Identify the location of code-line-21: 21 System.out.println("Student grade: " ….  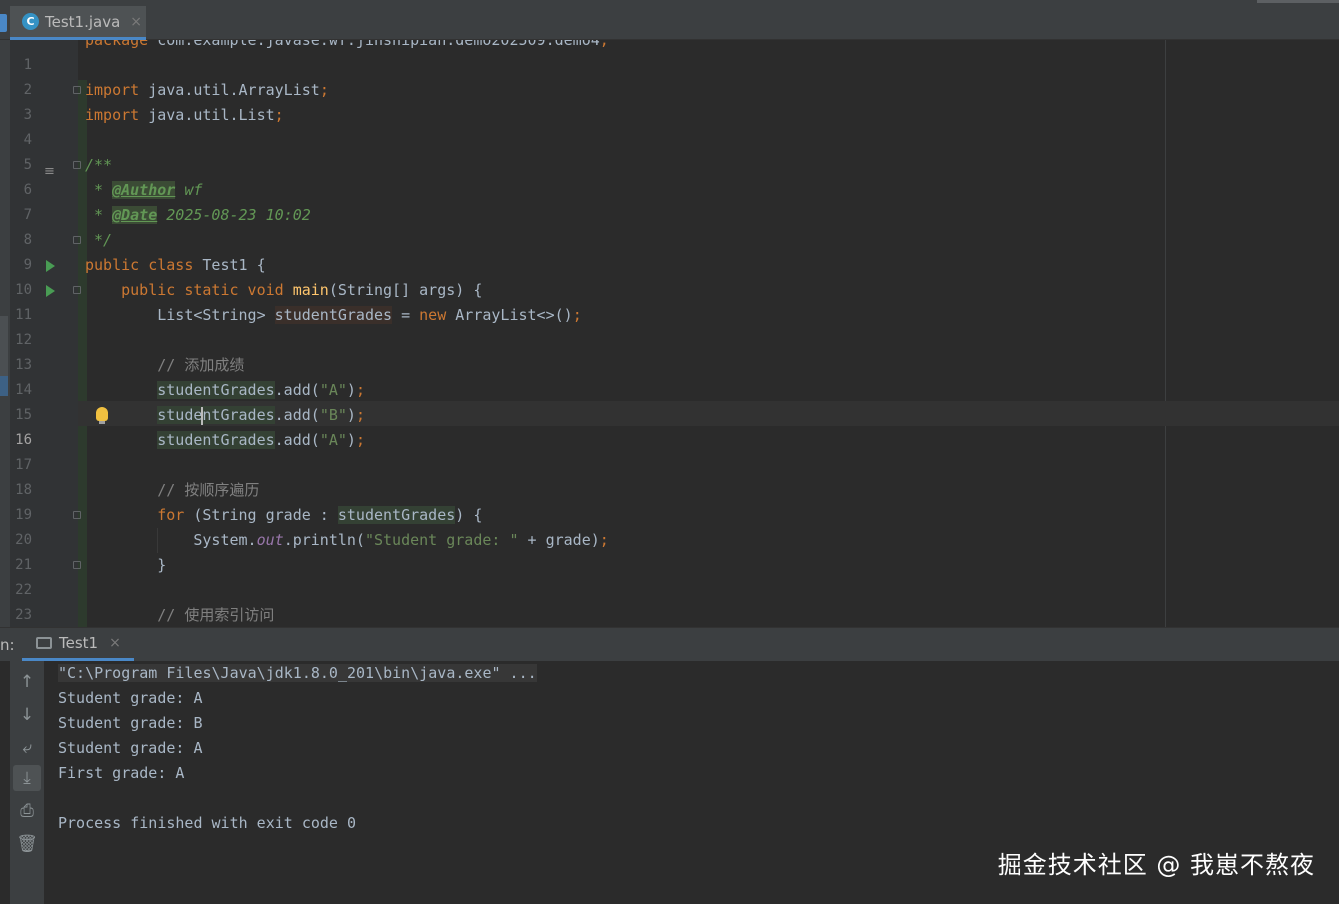
(669, 550).